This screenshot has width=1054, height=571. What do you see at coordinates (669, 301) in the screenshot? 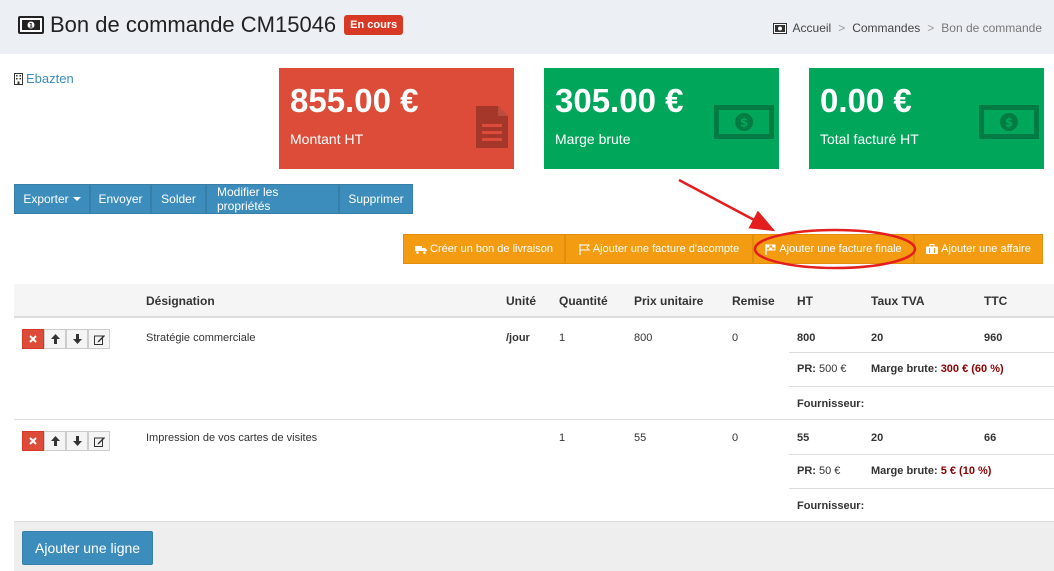
I see `col-prix-unitaire: Prix unitaire` at bounding box center [669, 301].